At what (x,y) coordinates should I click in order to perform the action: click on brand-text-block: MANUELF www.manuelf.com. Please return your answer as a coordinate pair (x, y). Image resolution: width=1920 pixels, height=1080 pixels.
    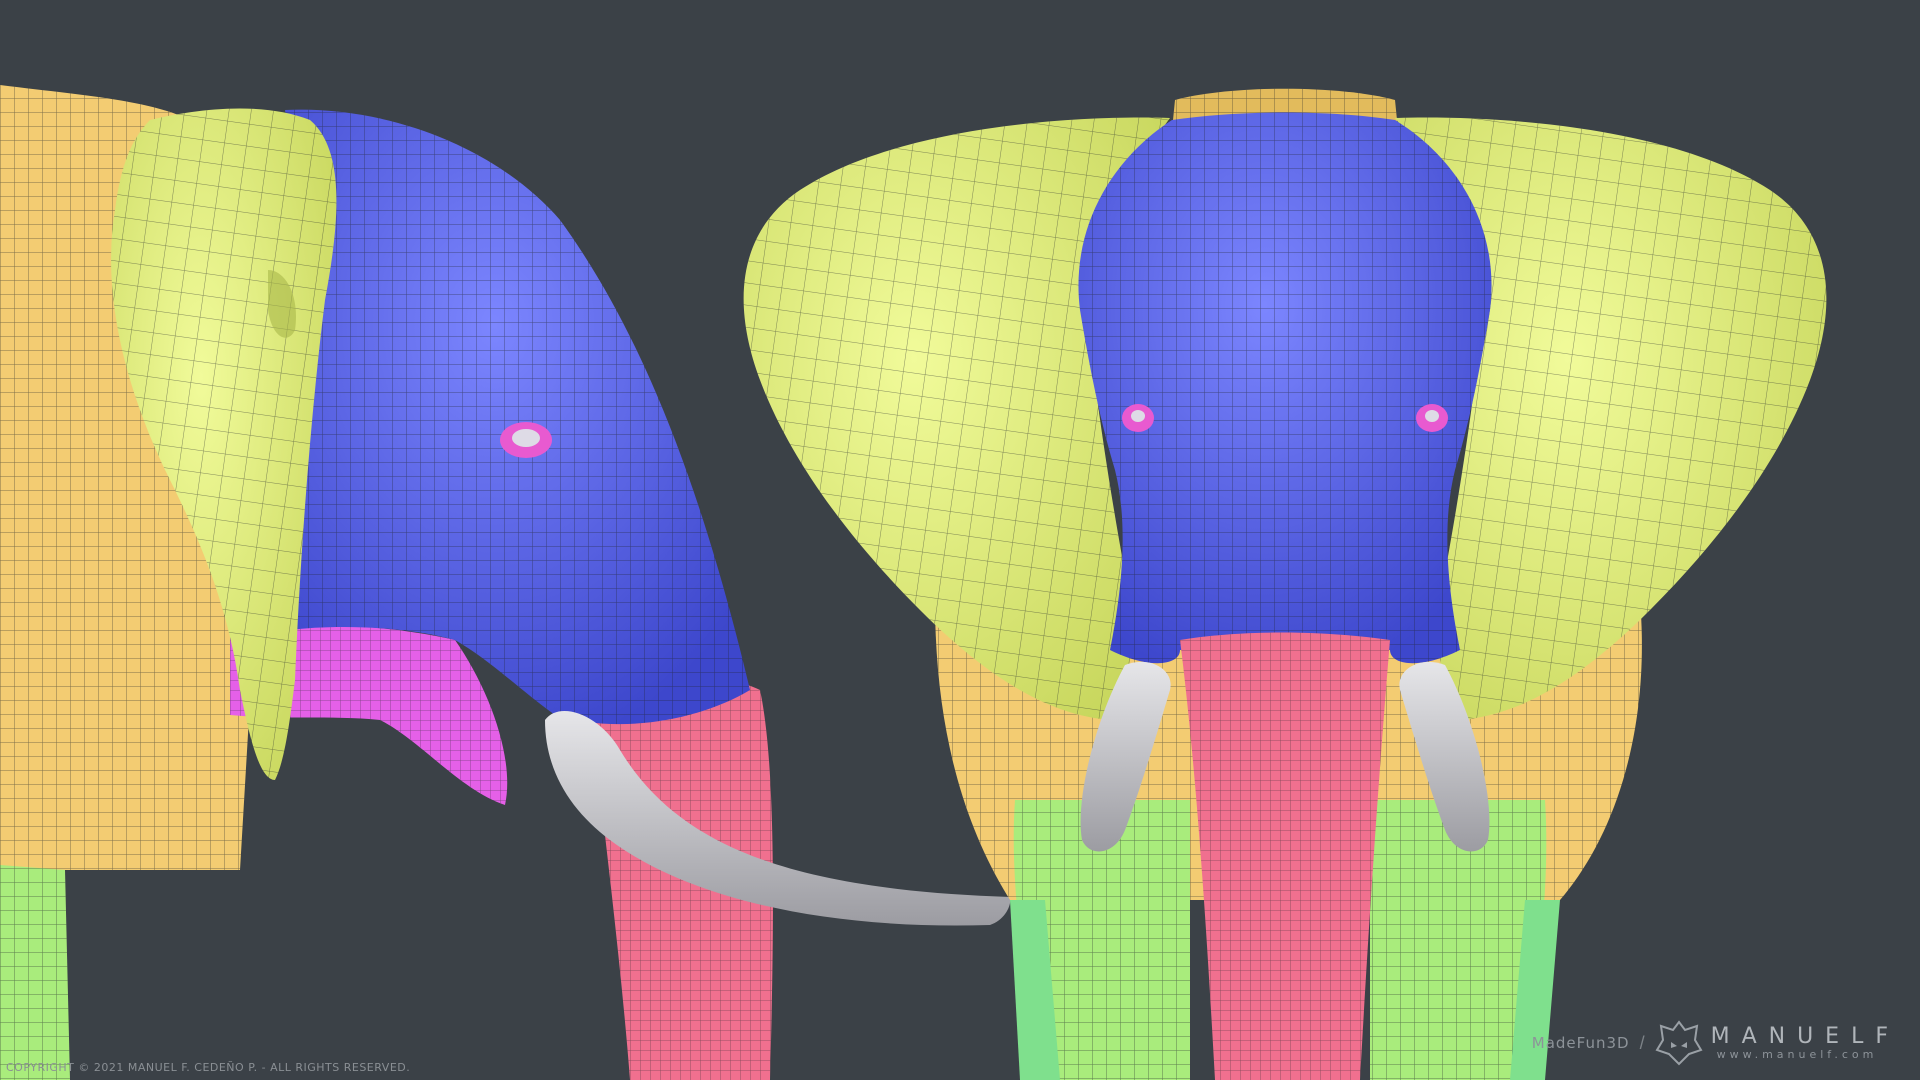
    Looking at the image, I should click on (1805, 1042).